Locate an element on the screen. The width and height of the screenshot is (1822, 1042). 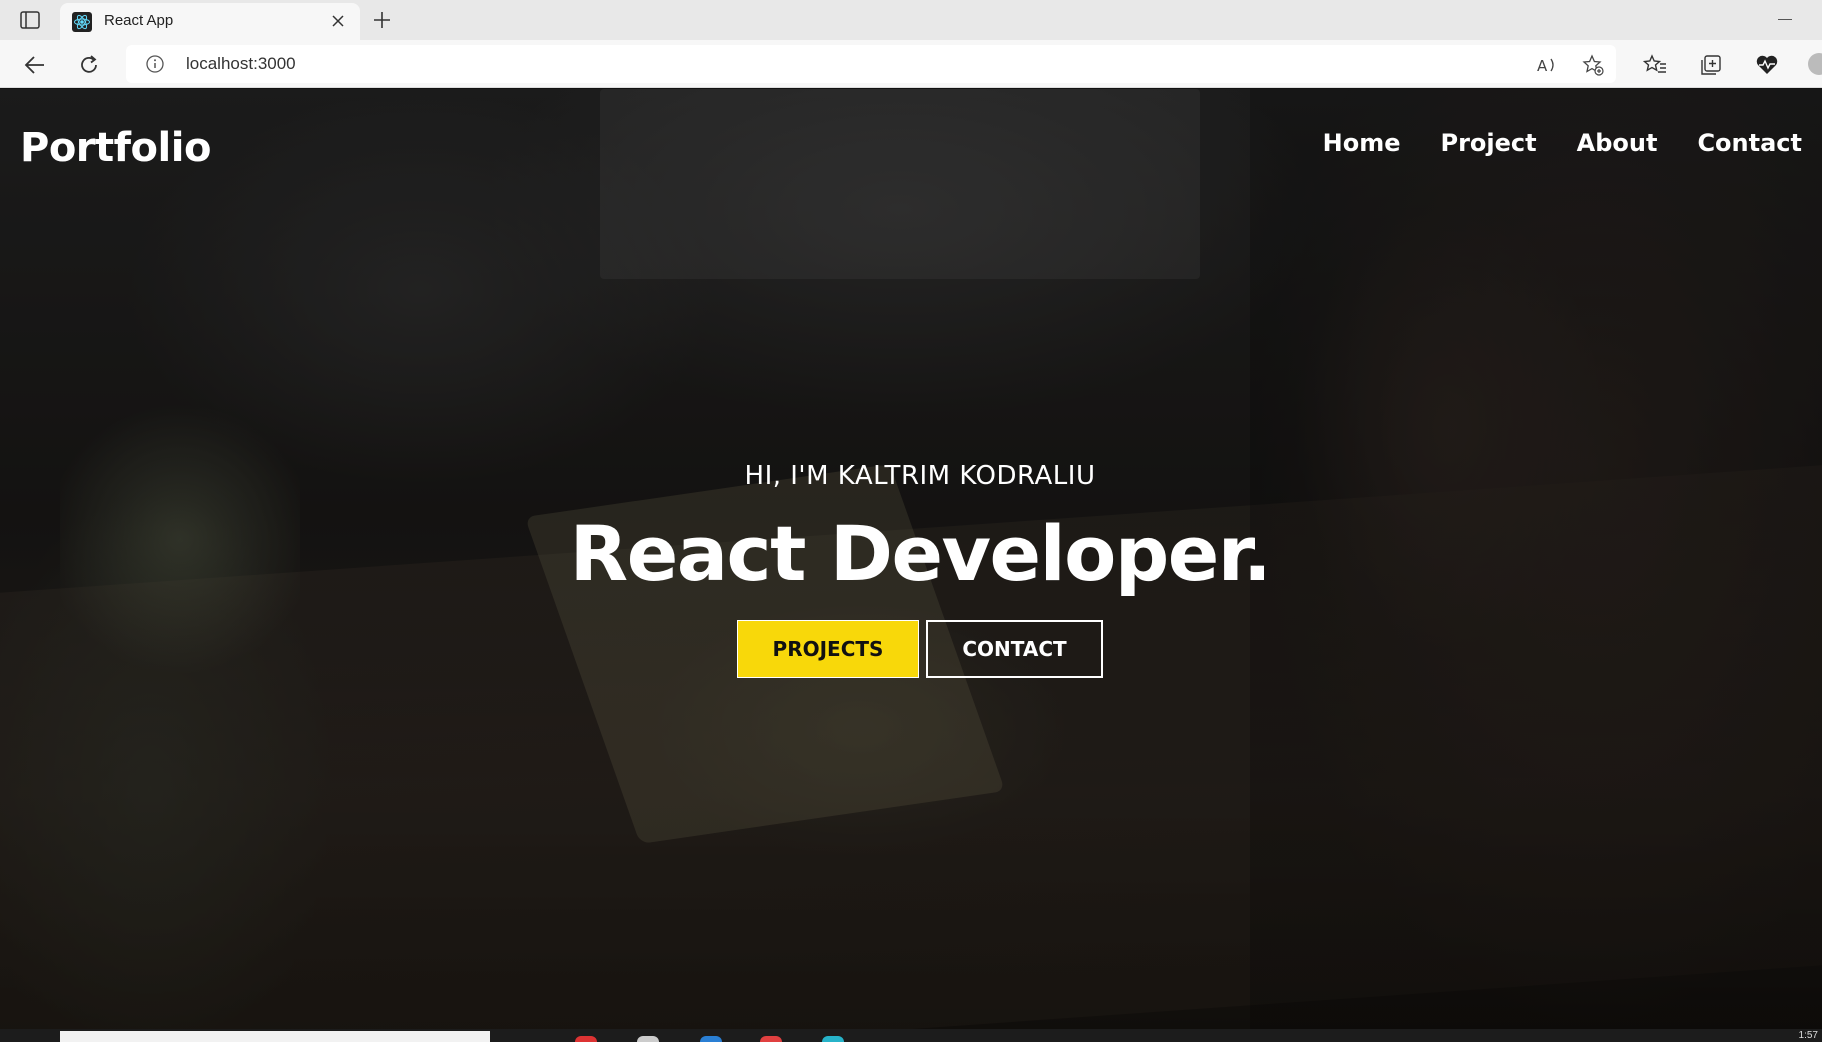
read-aloud-icon: A is located at coordinates (1547, 65).